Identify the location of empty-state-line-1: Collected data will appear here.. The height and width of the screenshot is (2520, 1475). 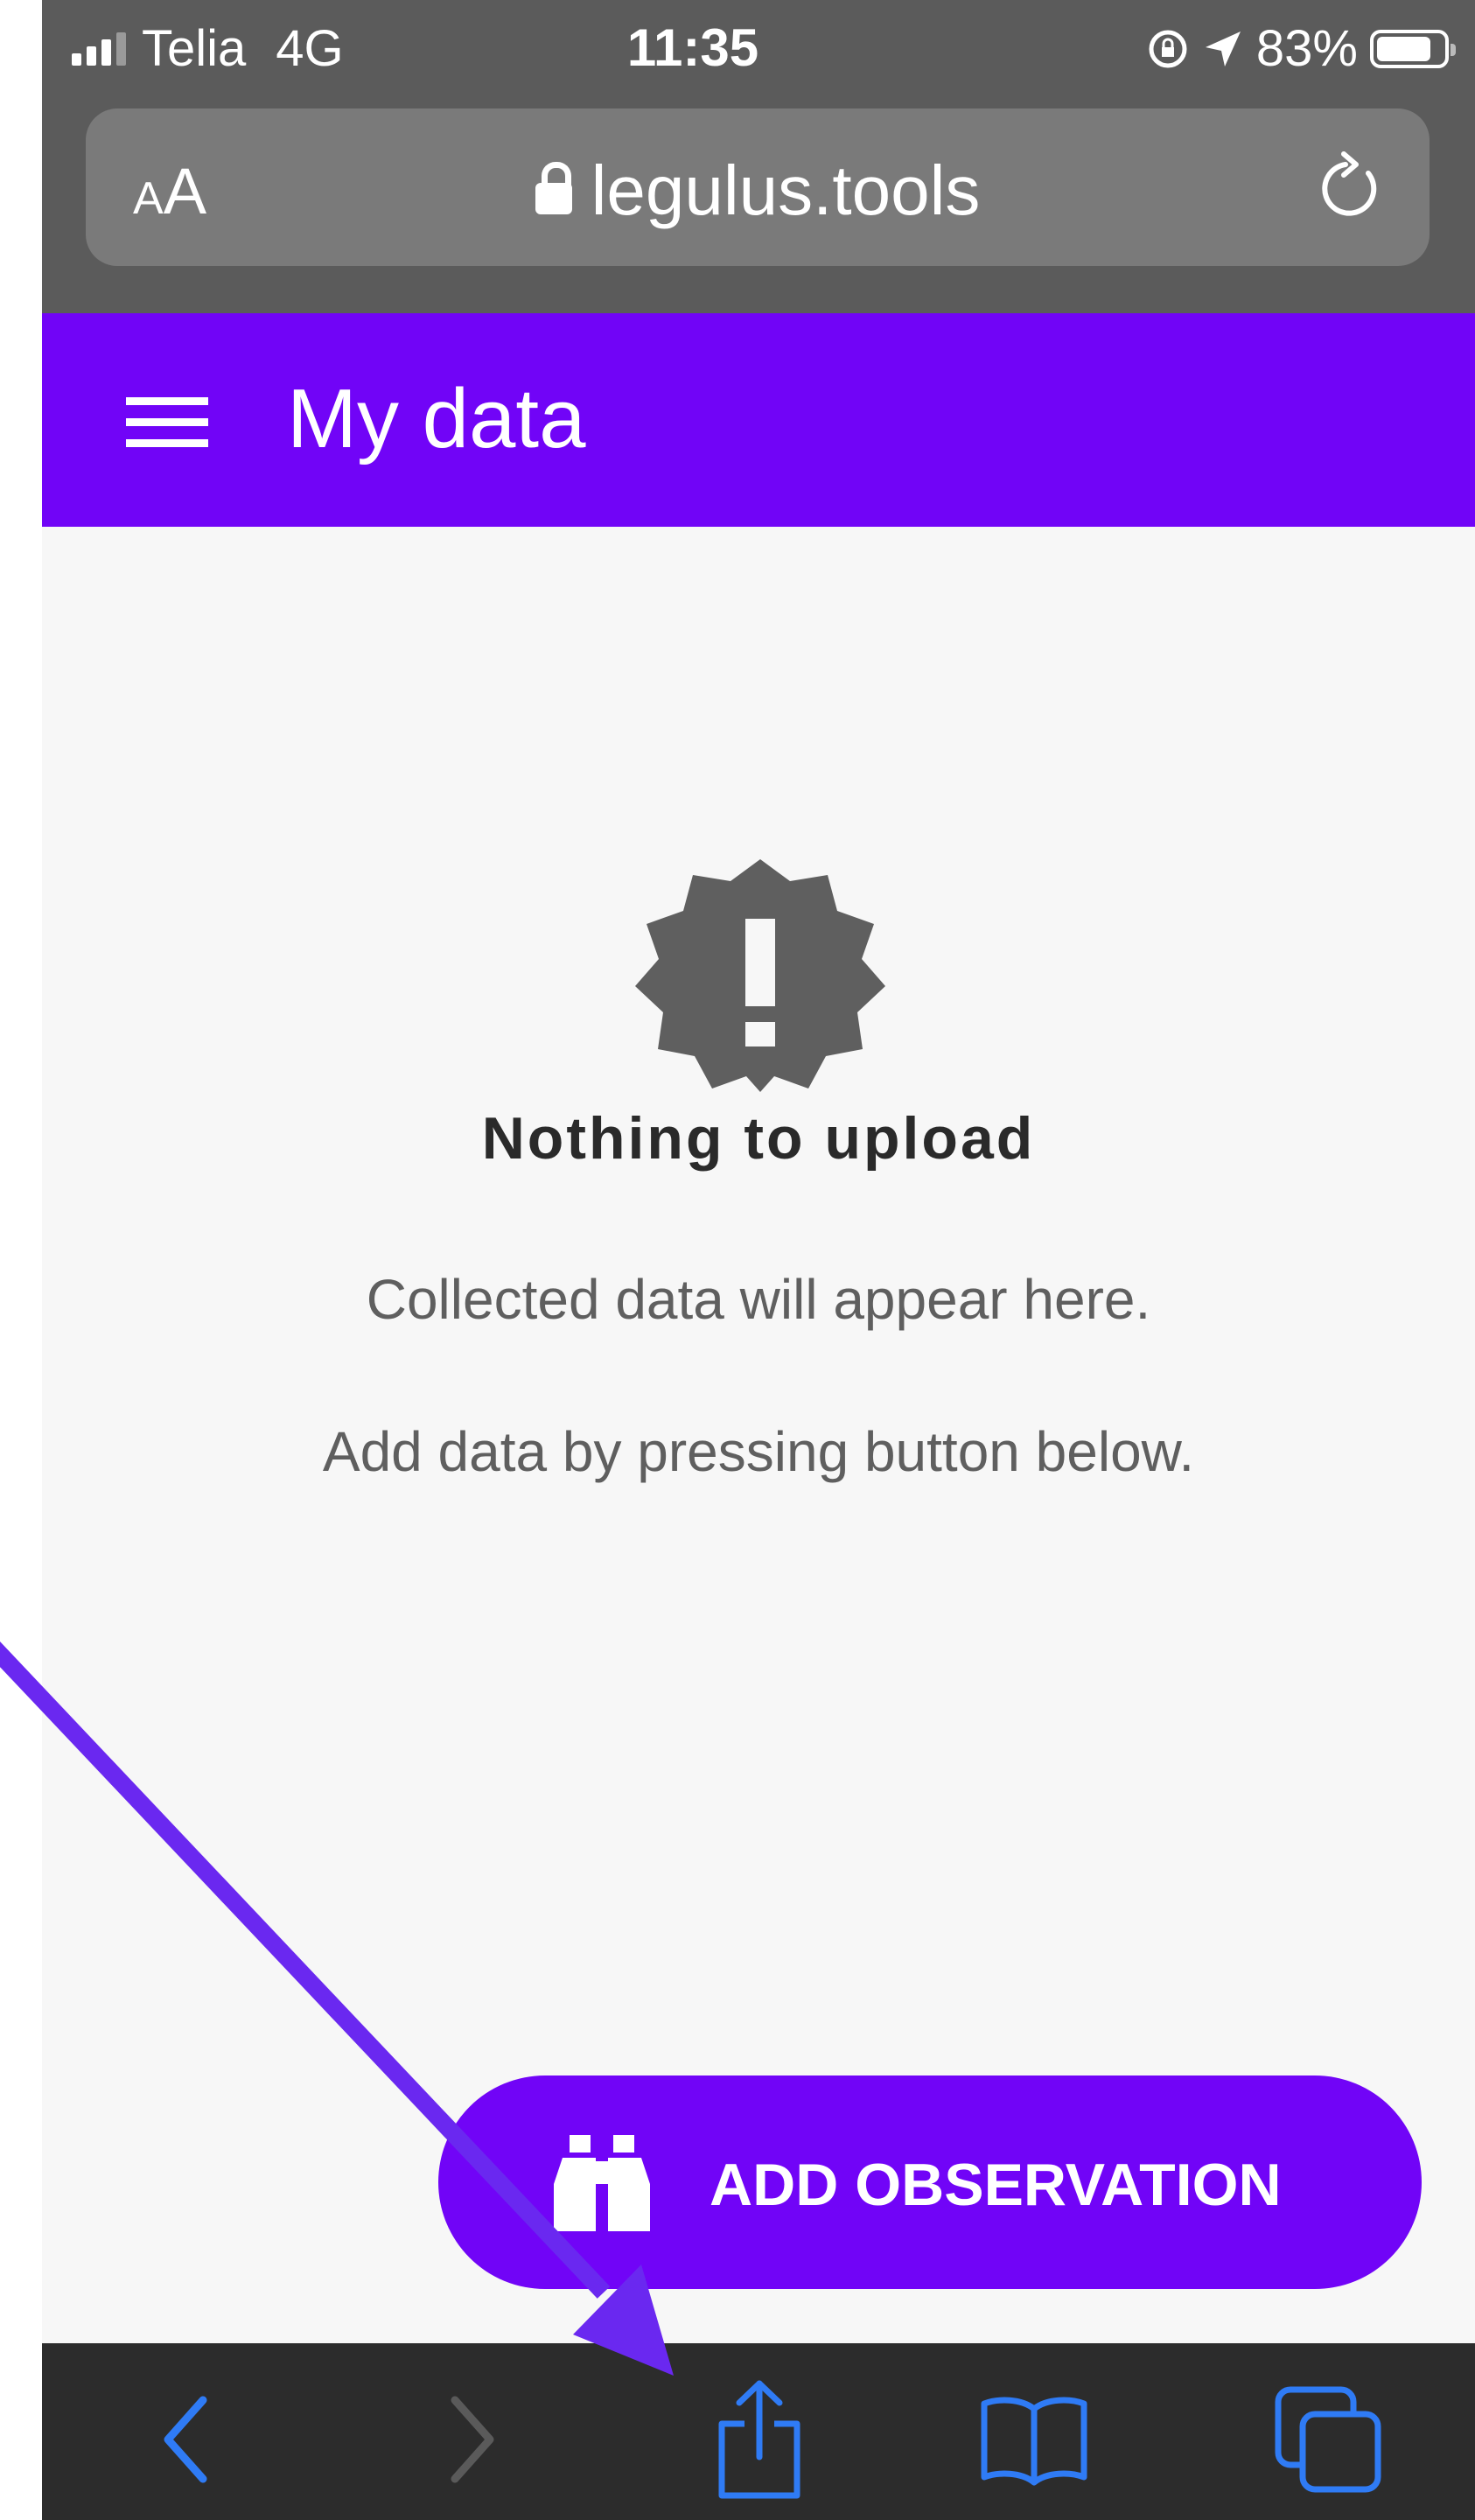
(758, 1299).